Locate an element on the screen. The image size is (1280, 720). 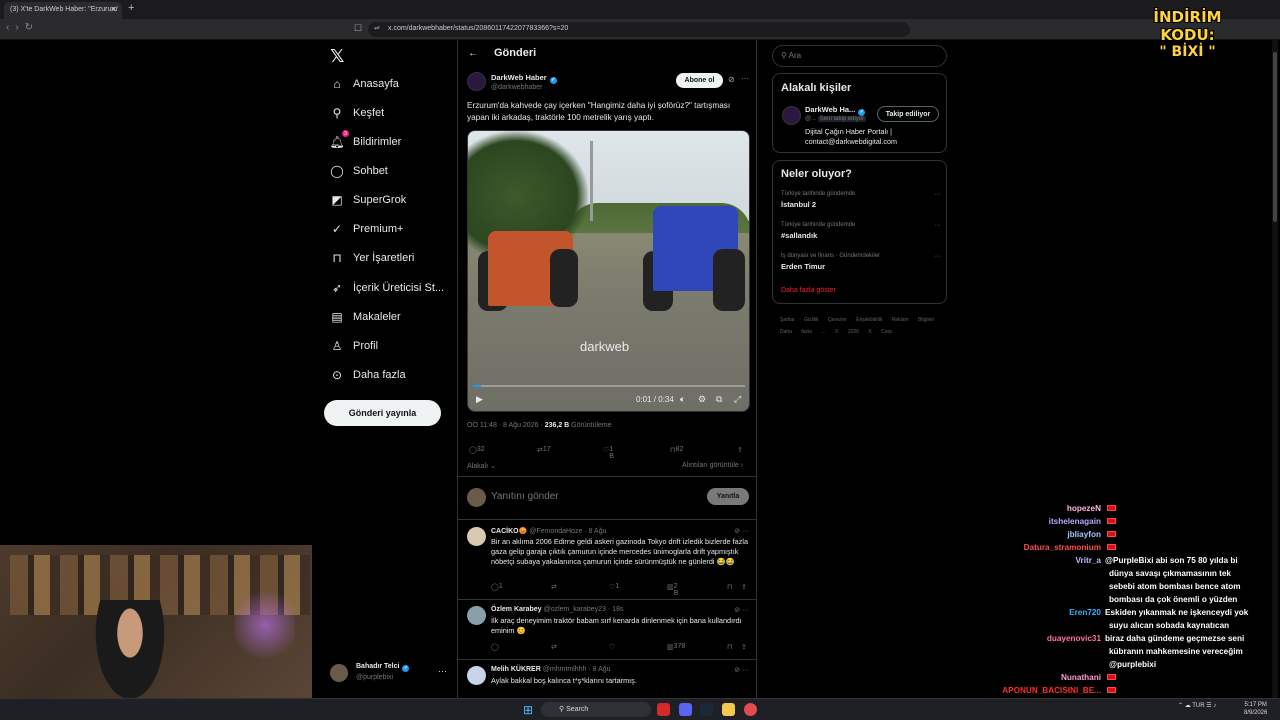
trend-item: Türkiye tarihinde gündemde #sallandık ··· is located at coordinates (861, 231).